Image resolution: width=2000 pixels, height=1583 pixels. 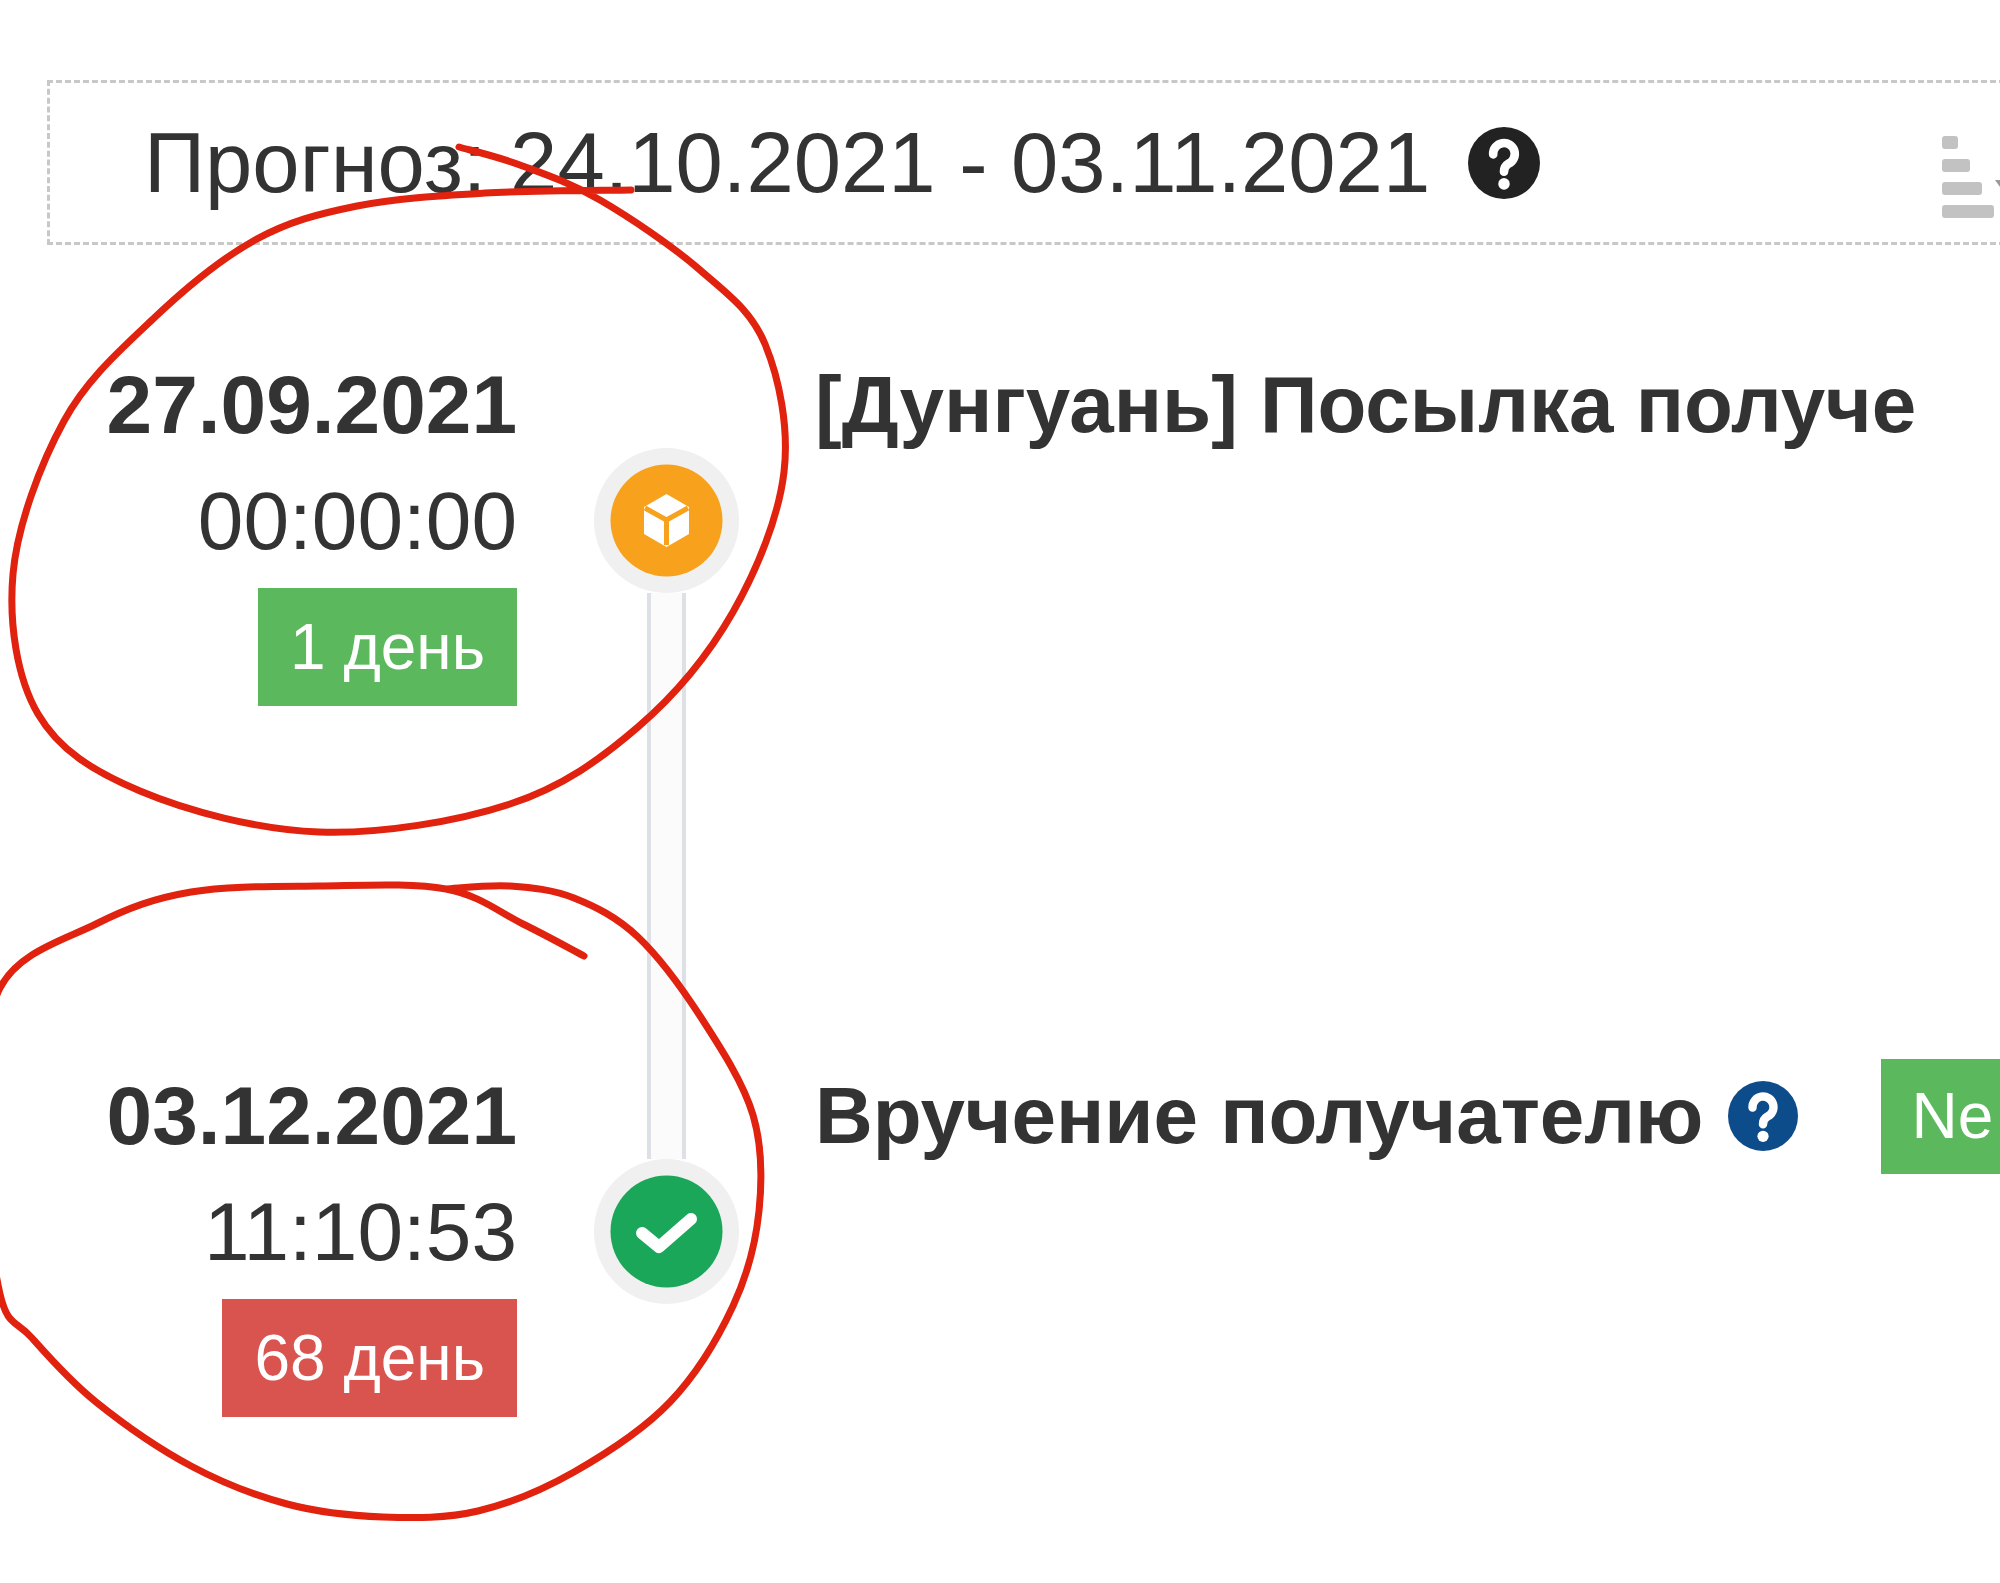 What do you see at coordinates (387, 647) in the screenshot?
I see `duration-badge: 1 день` at bounding box center [387, 647].